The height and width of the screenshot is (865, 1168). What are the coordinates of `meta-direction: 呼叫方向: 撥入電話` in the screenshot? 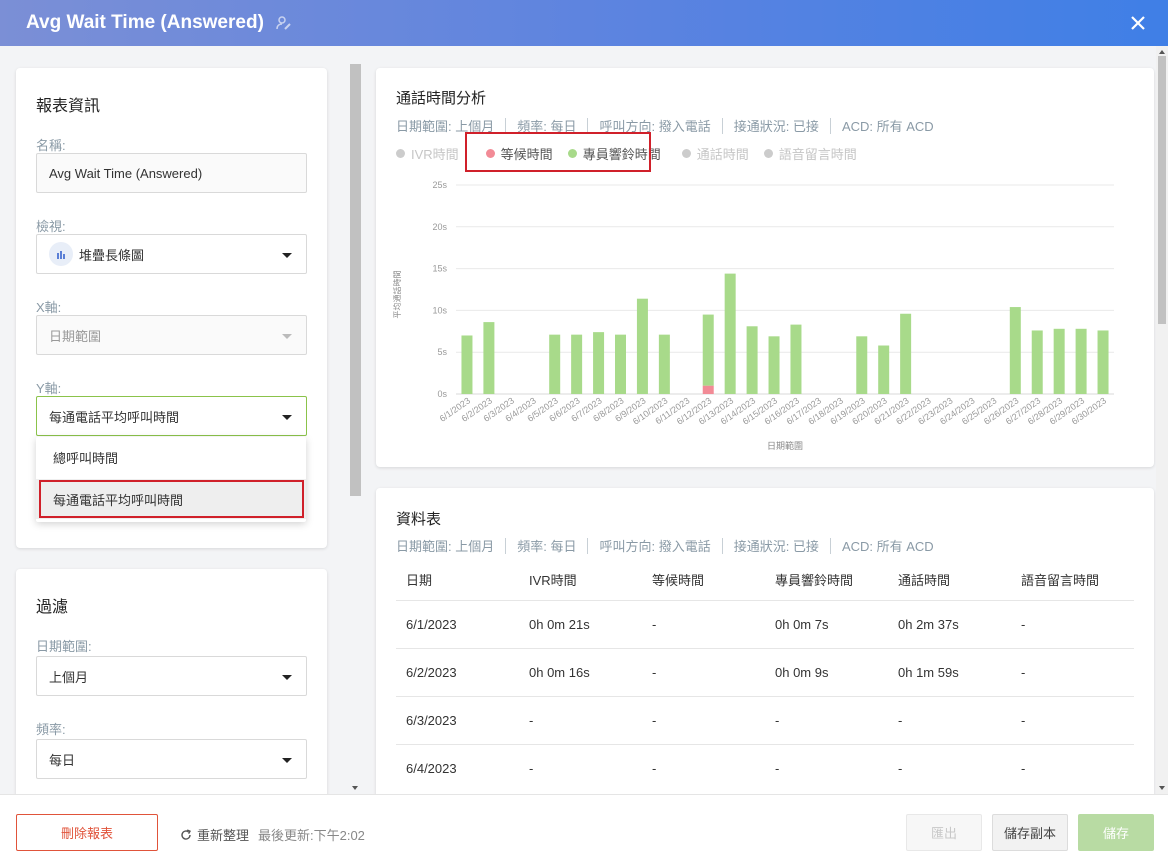 It's located at (655, 546).